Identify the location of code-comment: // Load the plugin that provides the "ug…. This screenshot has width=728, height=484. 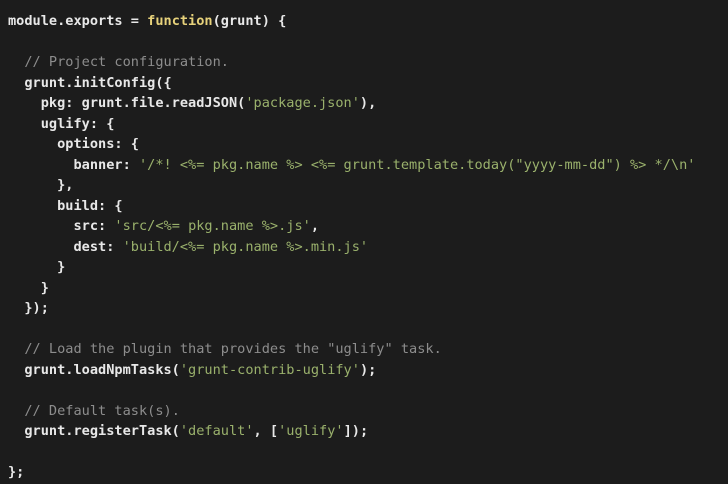
(233, 349).